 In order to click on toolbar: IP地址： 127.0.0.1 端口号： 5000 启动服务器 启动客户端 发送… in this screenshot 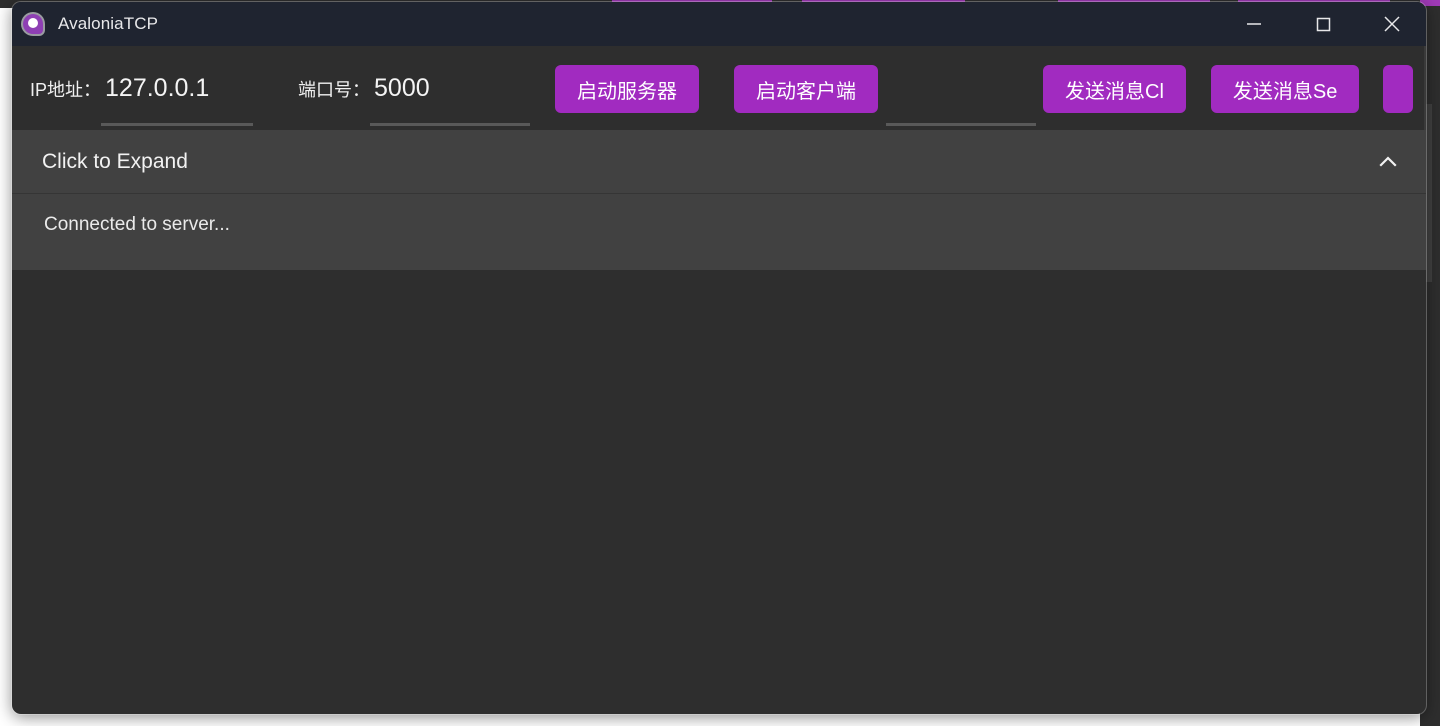, I will do `click(719, 88)`.